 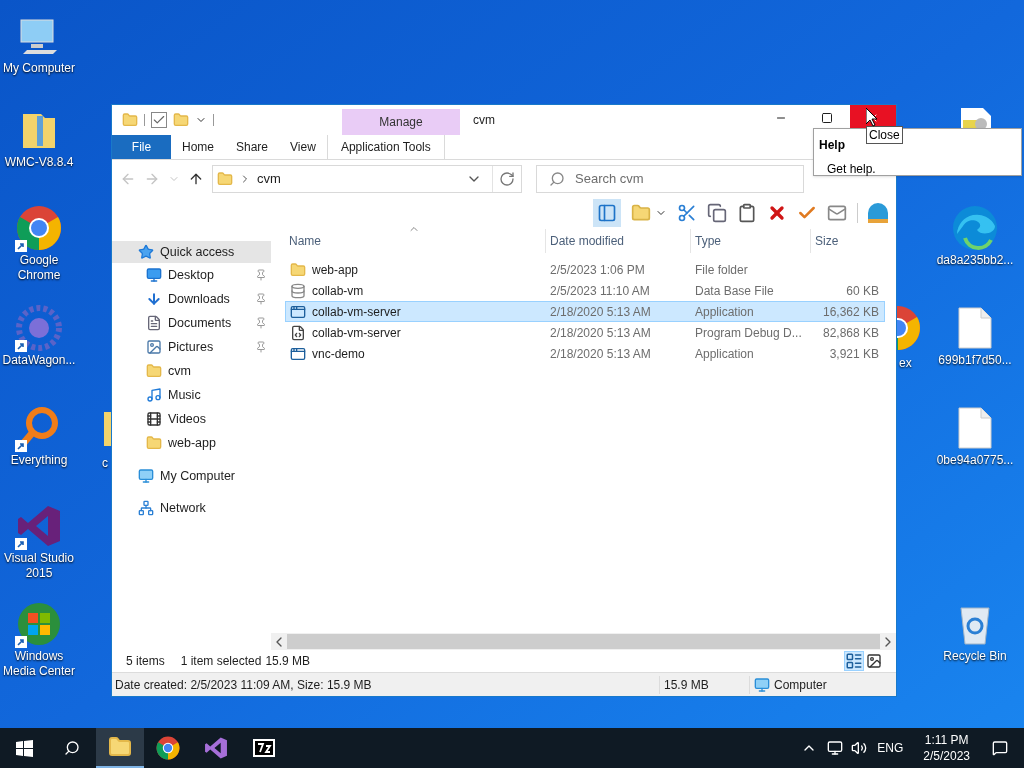 I want to click on file-row: collab-vm-server 2/18/2020 5:13 AM Application 16,362 KB, so click(x=585, y=311).